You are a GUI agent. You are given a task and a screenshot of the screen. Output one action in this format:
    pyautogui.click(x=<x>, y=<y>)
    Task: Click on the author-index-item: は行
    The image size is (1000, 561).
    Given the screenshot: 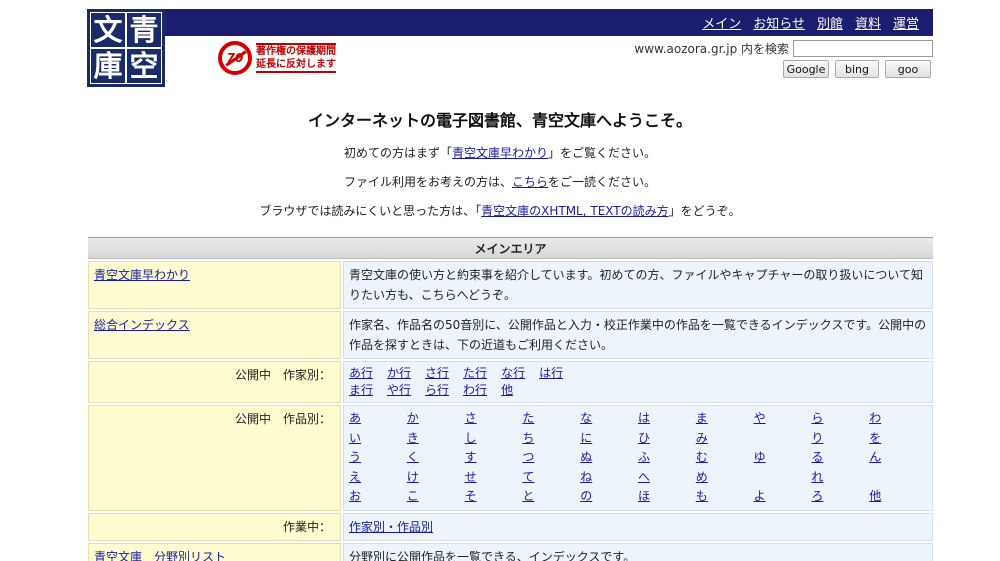 What is the action you would take?
    pyautogui.click(x=551, y=373)
    